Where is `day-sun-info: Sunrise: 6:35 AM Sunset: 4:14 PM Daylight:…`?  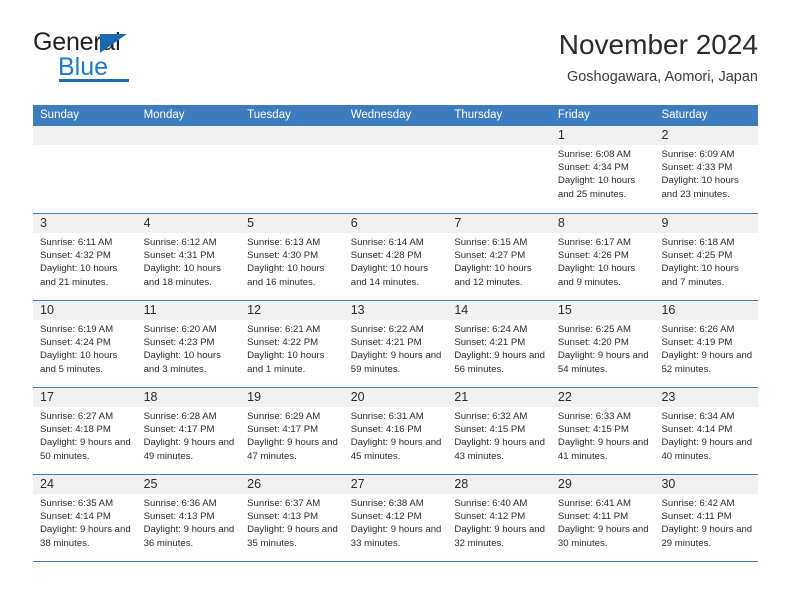 day-sun-info: Sunrise: 6:35 AM Sunset: 4:14 PM Daylight:… is located at coordinates (85, 522).